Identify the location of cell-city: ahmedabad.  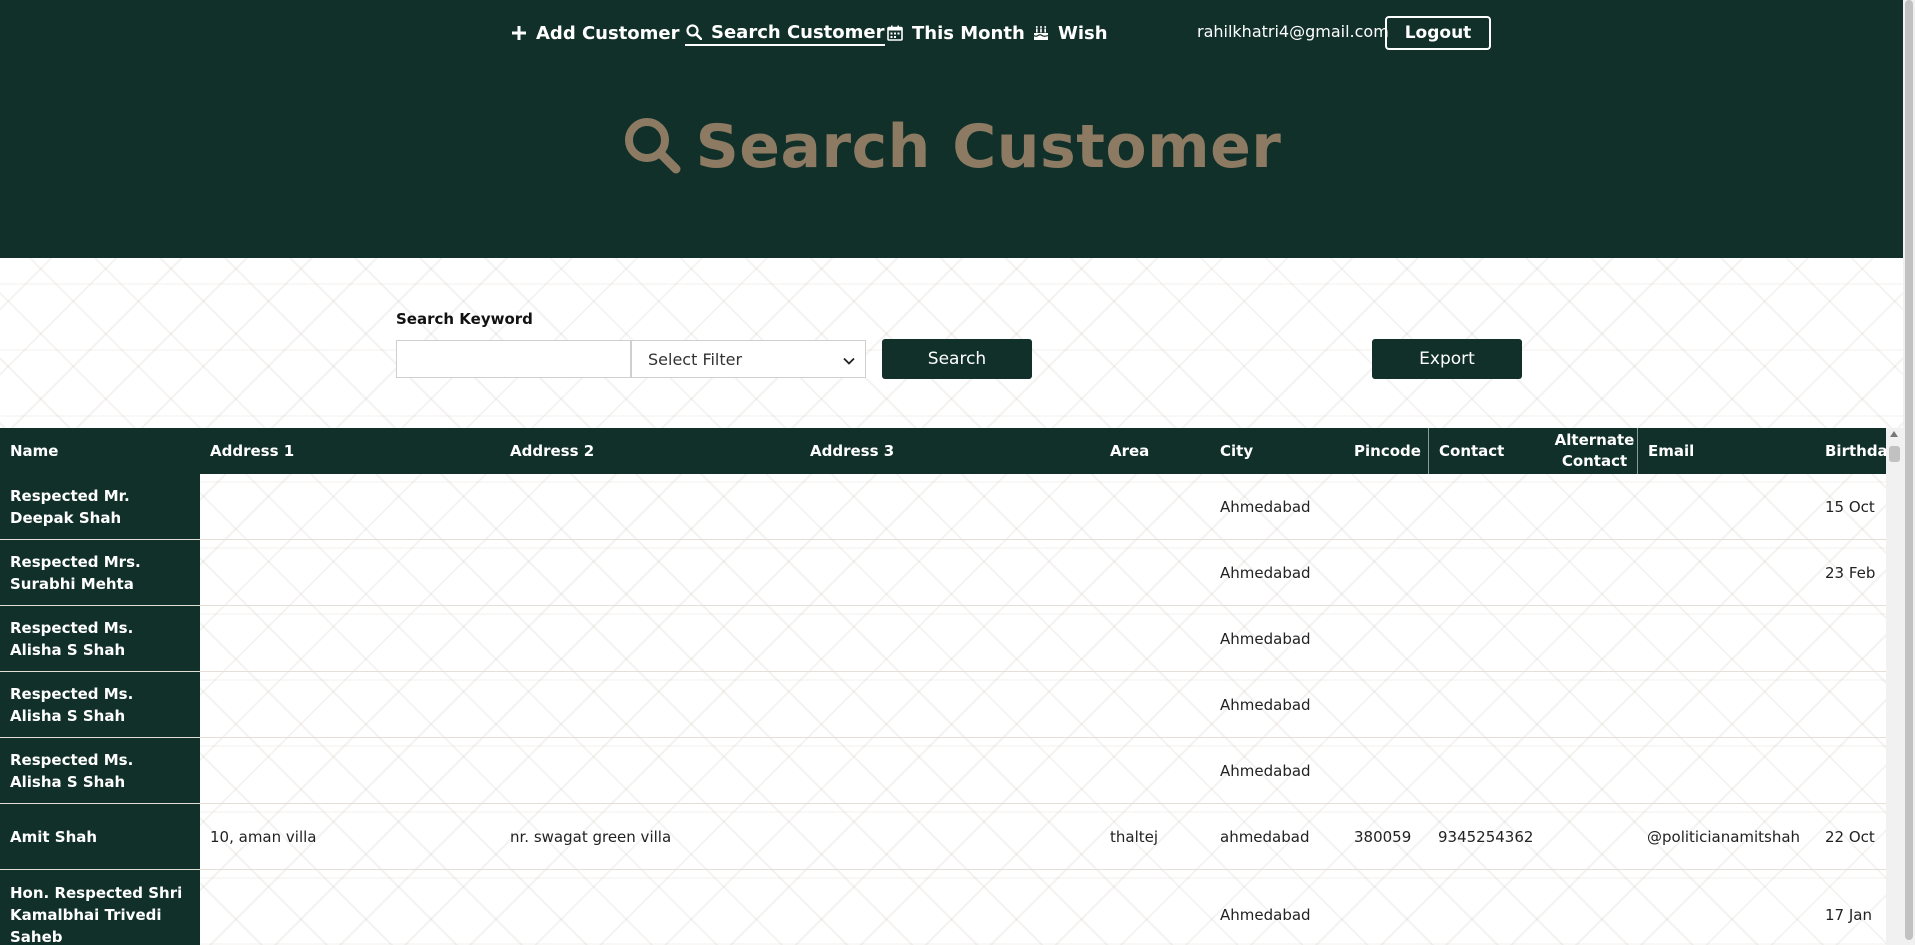
(1265, 836).